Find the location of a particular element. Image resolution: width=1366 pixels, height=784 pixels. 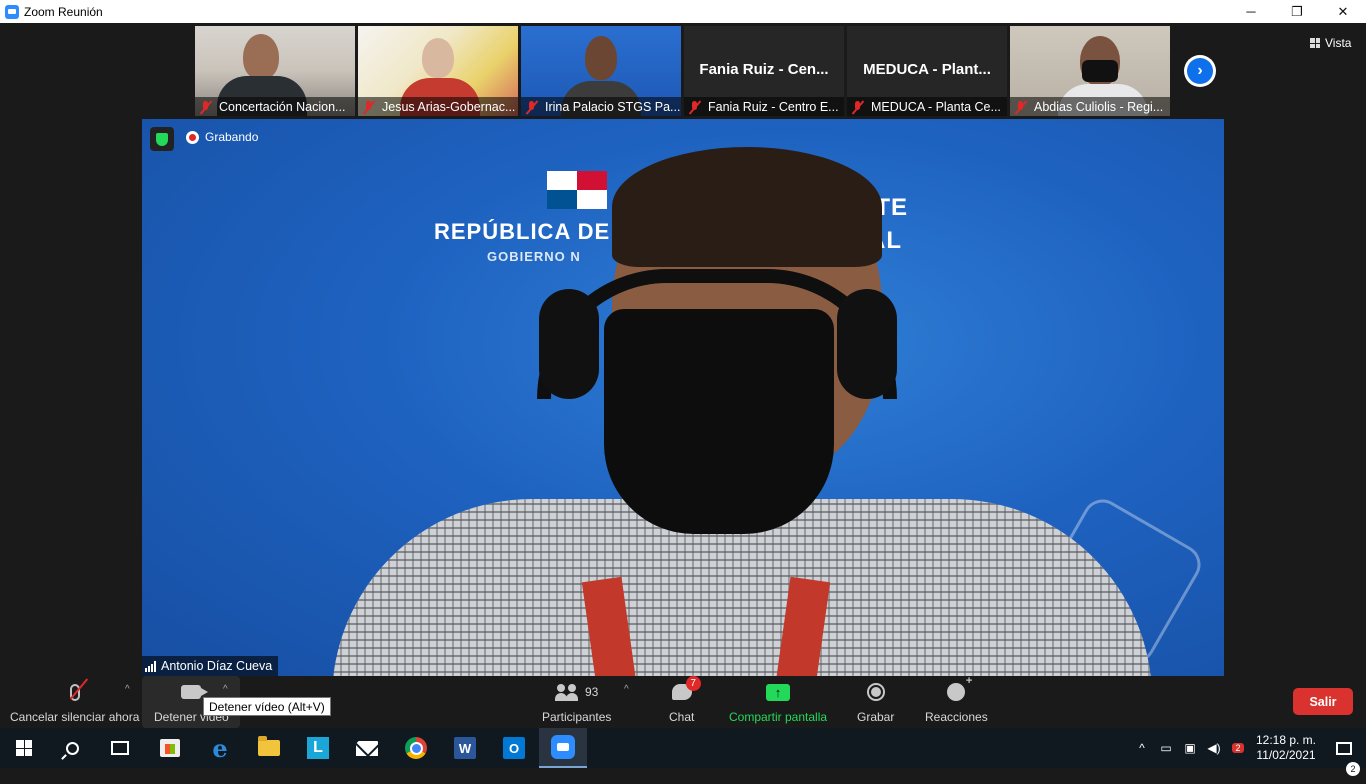

search-icon is located at coordinates (72, 748).